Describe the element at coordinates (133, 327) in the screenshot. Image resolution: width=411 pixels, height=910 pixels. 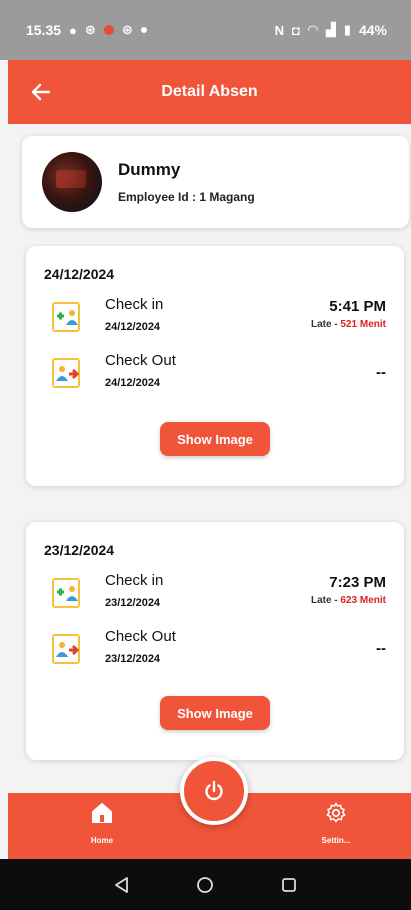
I see `check-in-date: 24/12/2024` at that location.